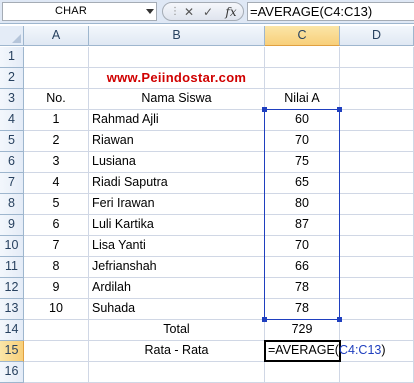 Image resolution: width=414 pixels, height=383 pixels. Describe the element at coordinates (177, 36) in the screenshot. I see `column-header-b: B` at that location.